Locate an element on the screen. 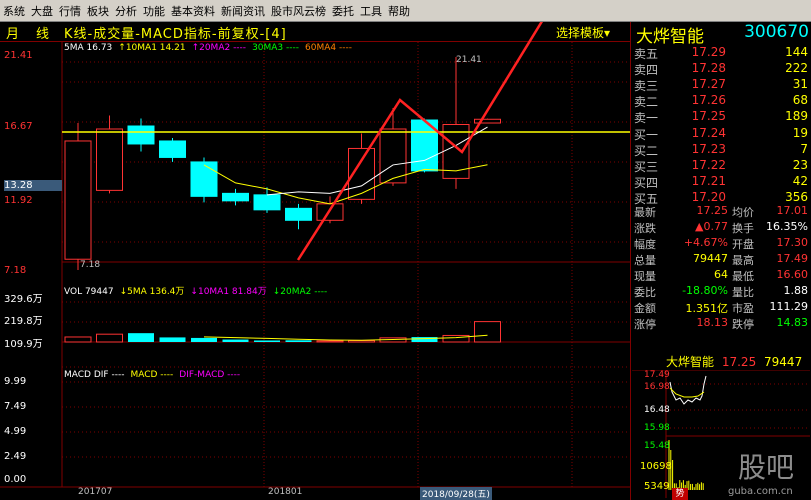  menu-item: 帮助 is located at coordinates (399, 12).